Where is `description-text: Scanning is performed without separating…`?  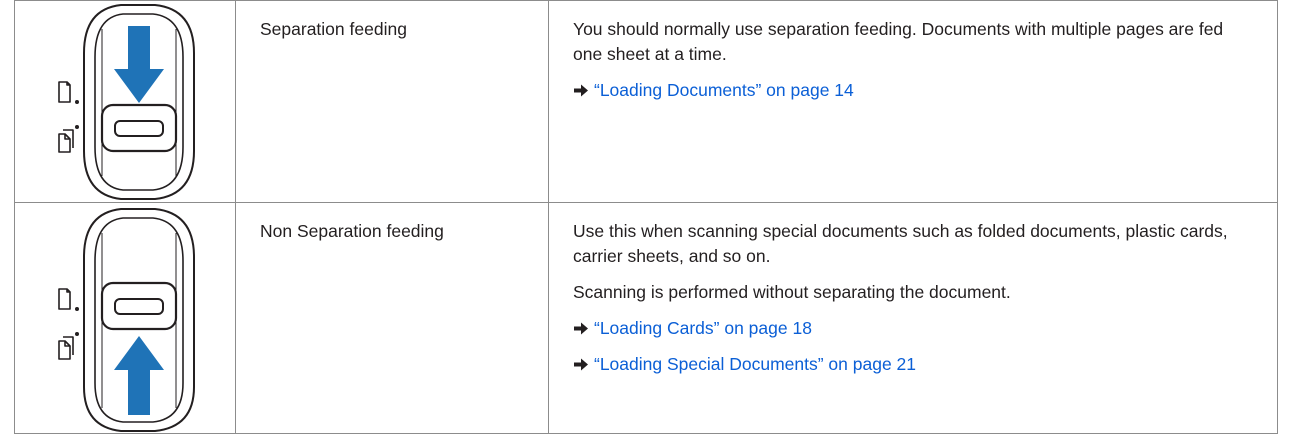 description-text: Scanning is performed without separating… is located at coordinates (792, 292).